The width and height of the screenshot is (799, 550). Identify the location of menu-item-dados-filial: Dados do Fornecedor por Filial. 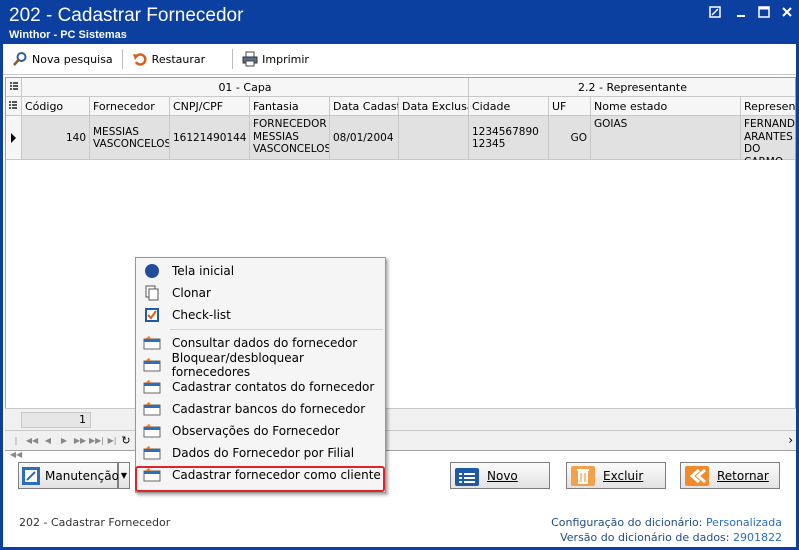
(260, 453).